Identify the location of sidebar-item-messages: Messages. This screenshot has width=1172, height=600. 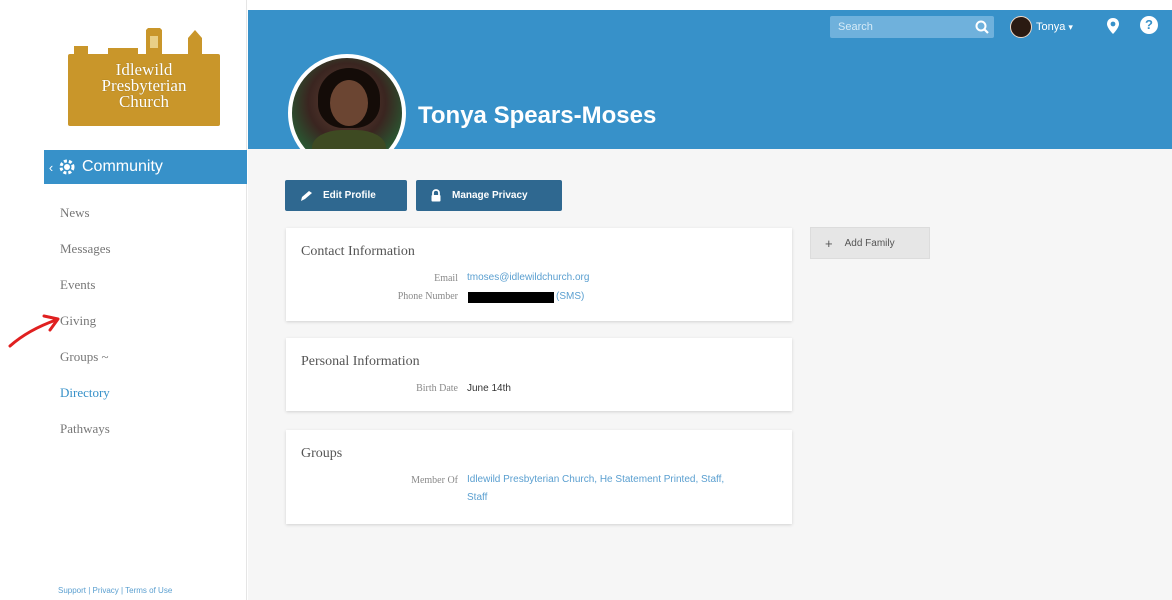
(85, 252).